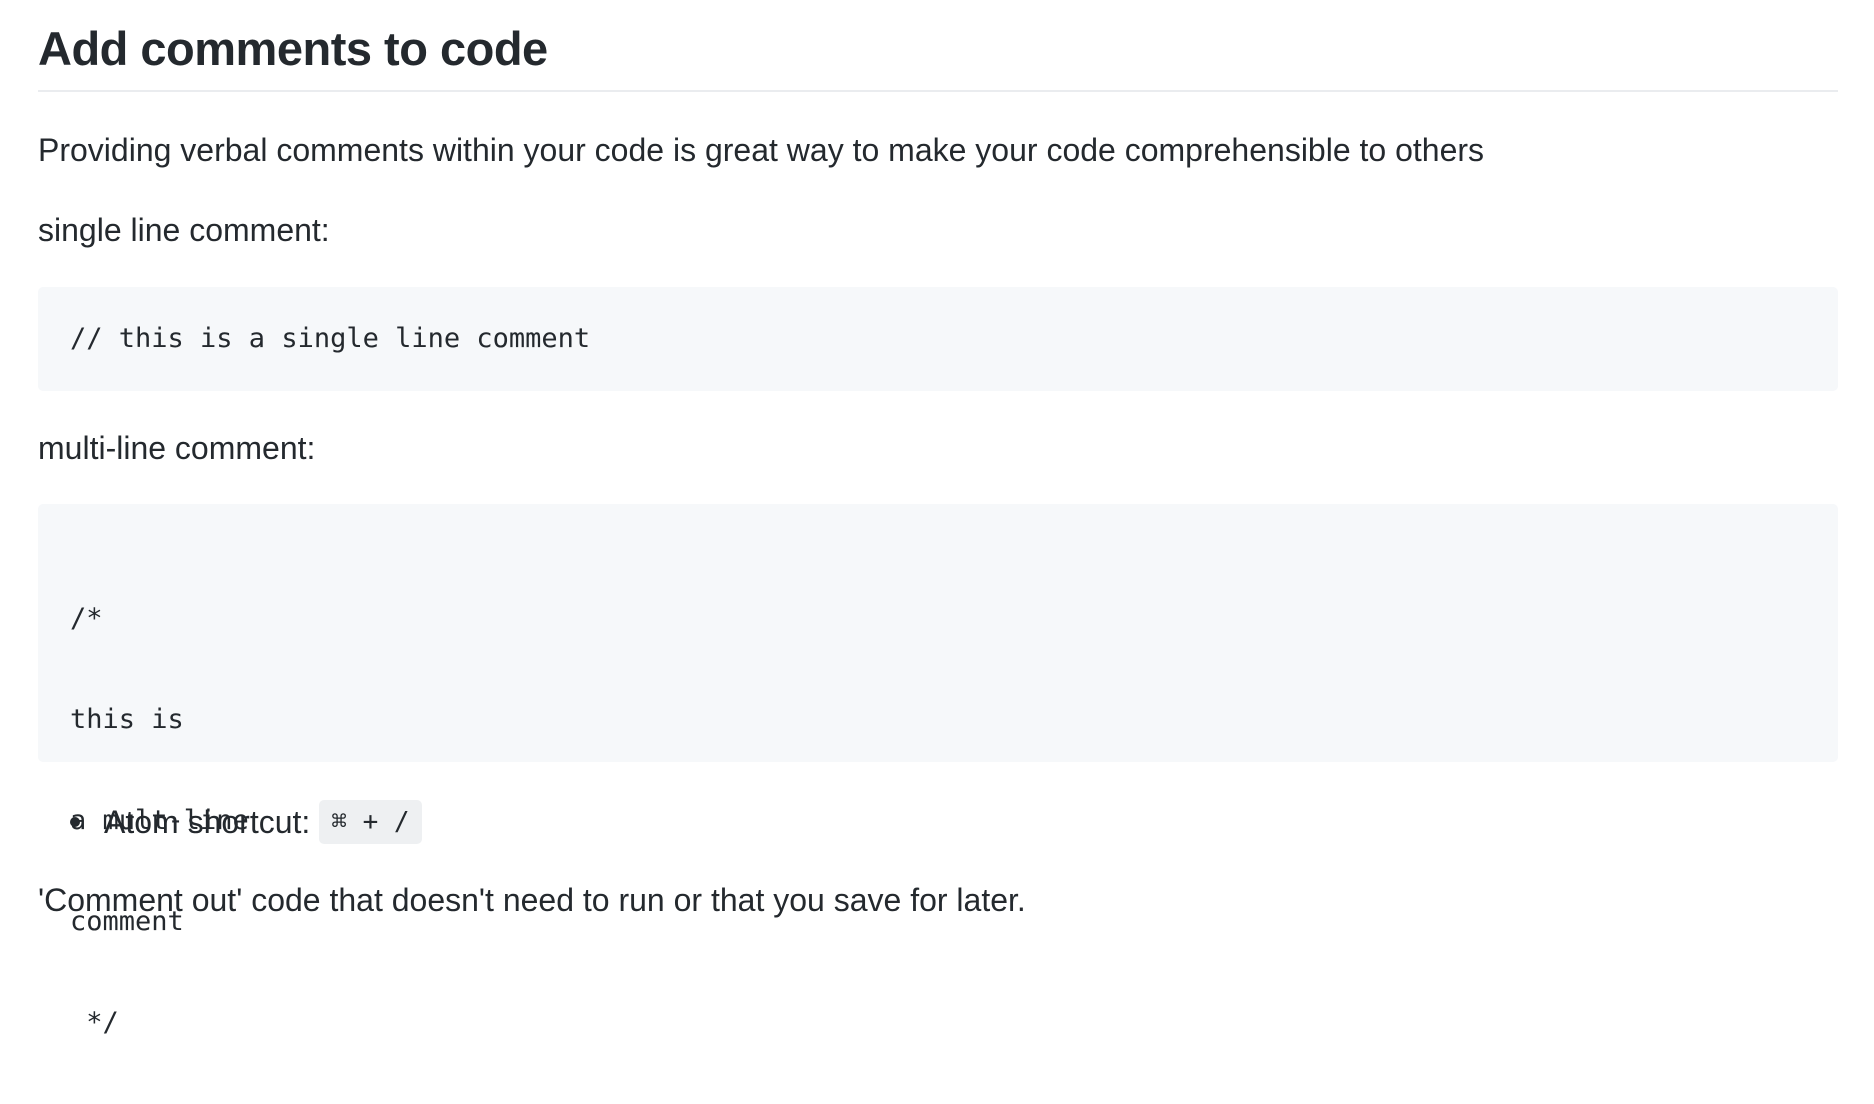 Image resolution: width=1874 pixels, height=1104 pixels. I want to click on atom-shortcut-code: ⌘ + /, so click(370, 822).